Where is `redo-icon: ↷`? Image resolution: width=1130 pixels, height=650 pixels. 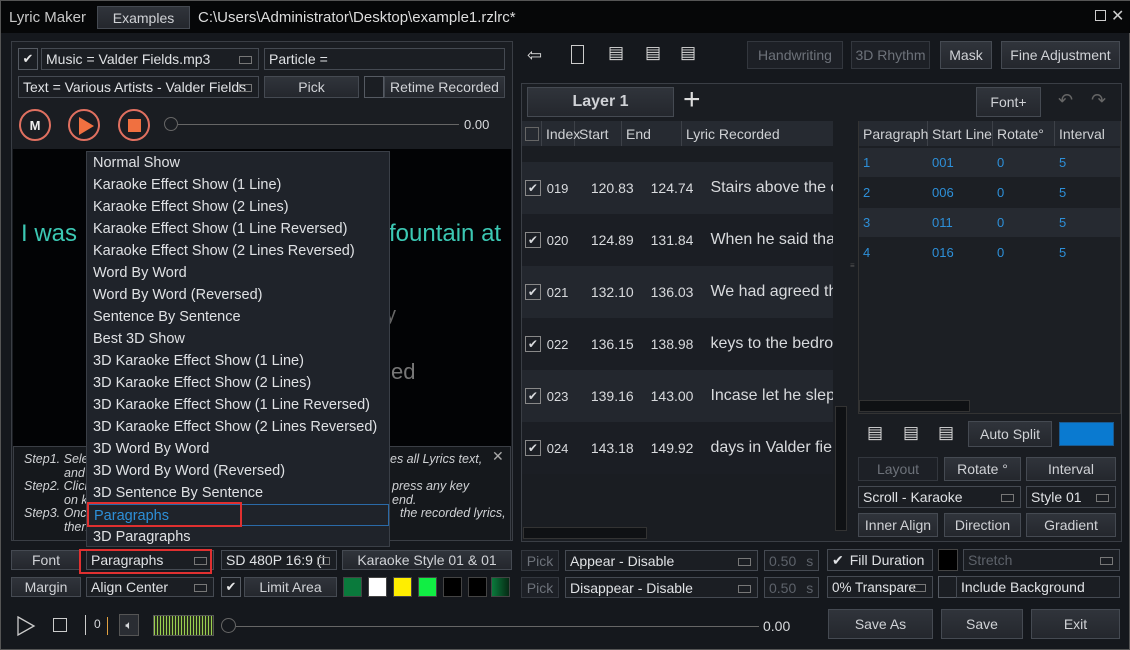
redo-icon: ↷ is located at coordinates (1098, 100).